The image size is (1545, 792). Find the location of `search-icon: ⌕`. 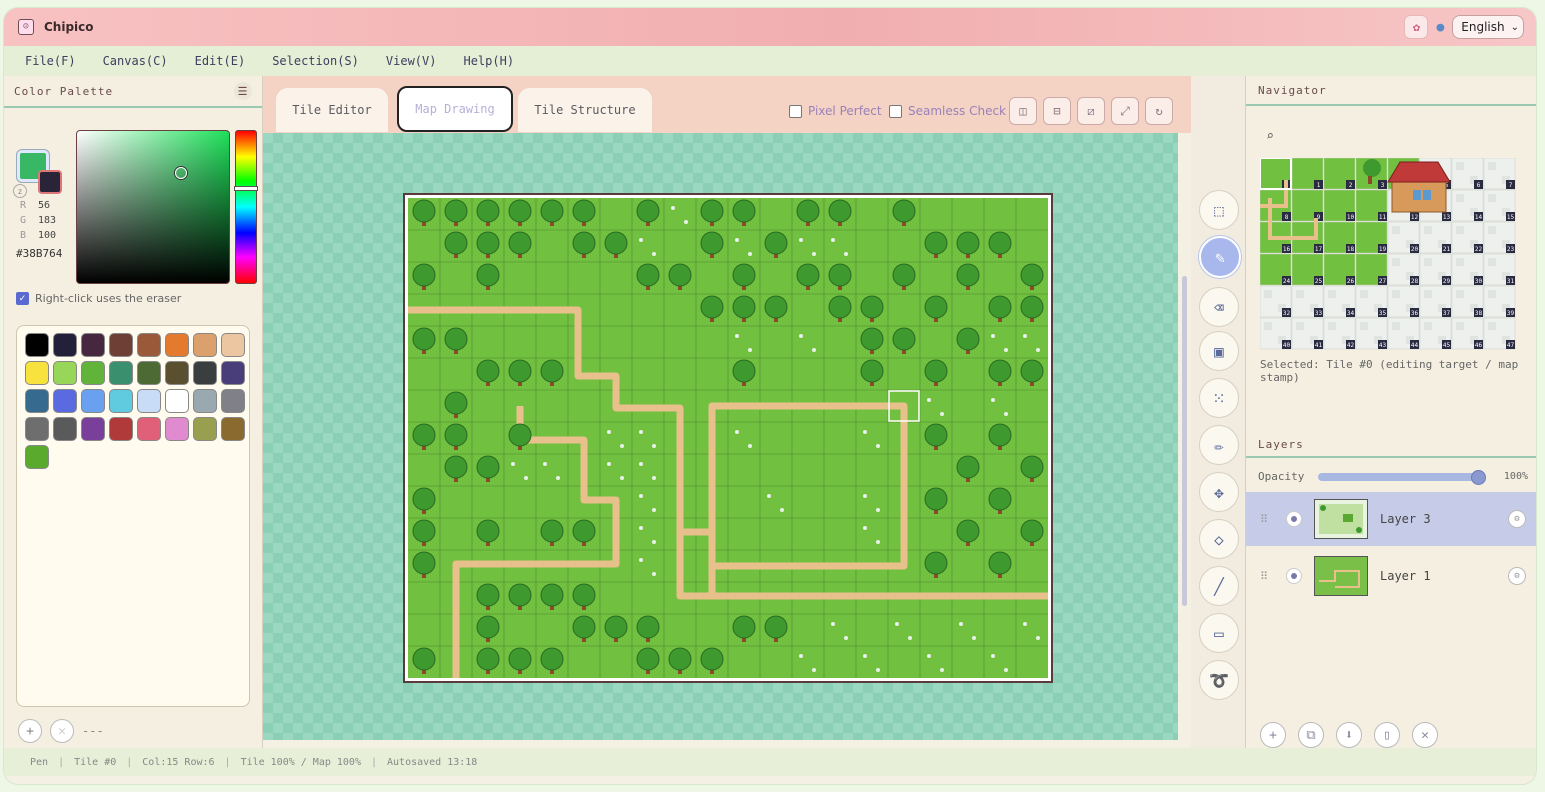

search-icon: ⌕ is located at coordinates (1270, 136).